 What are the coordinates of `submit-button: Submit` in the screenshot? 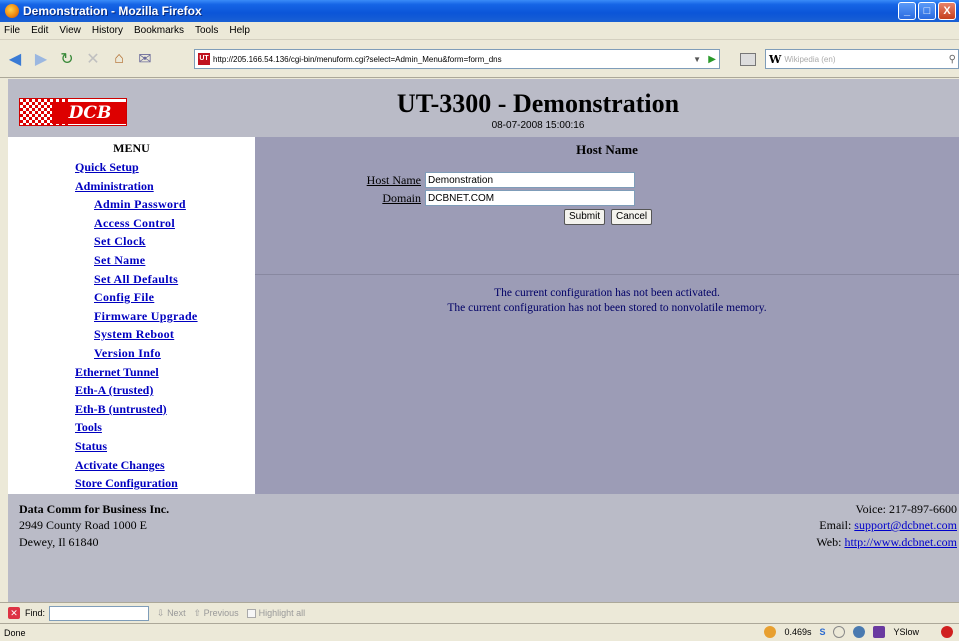 It's located at (585, 217).